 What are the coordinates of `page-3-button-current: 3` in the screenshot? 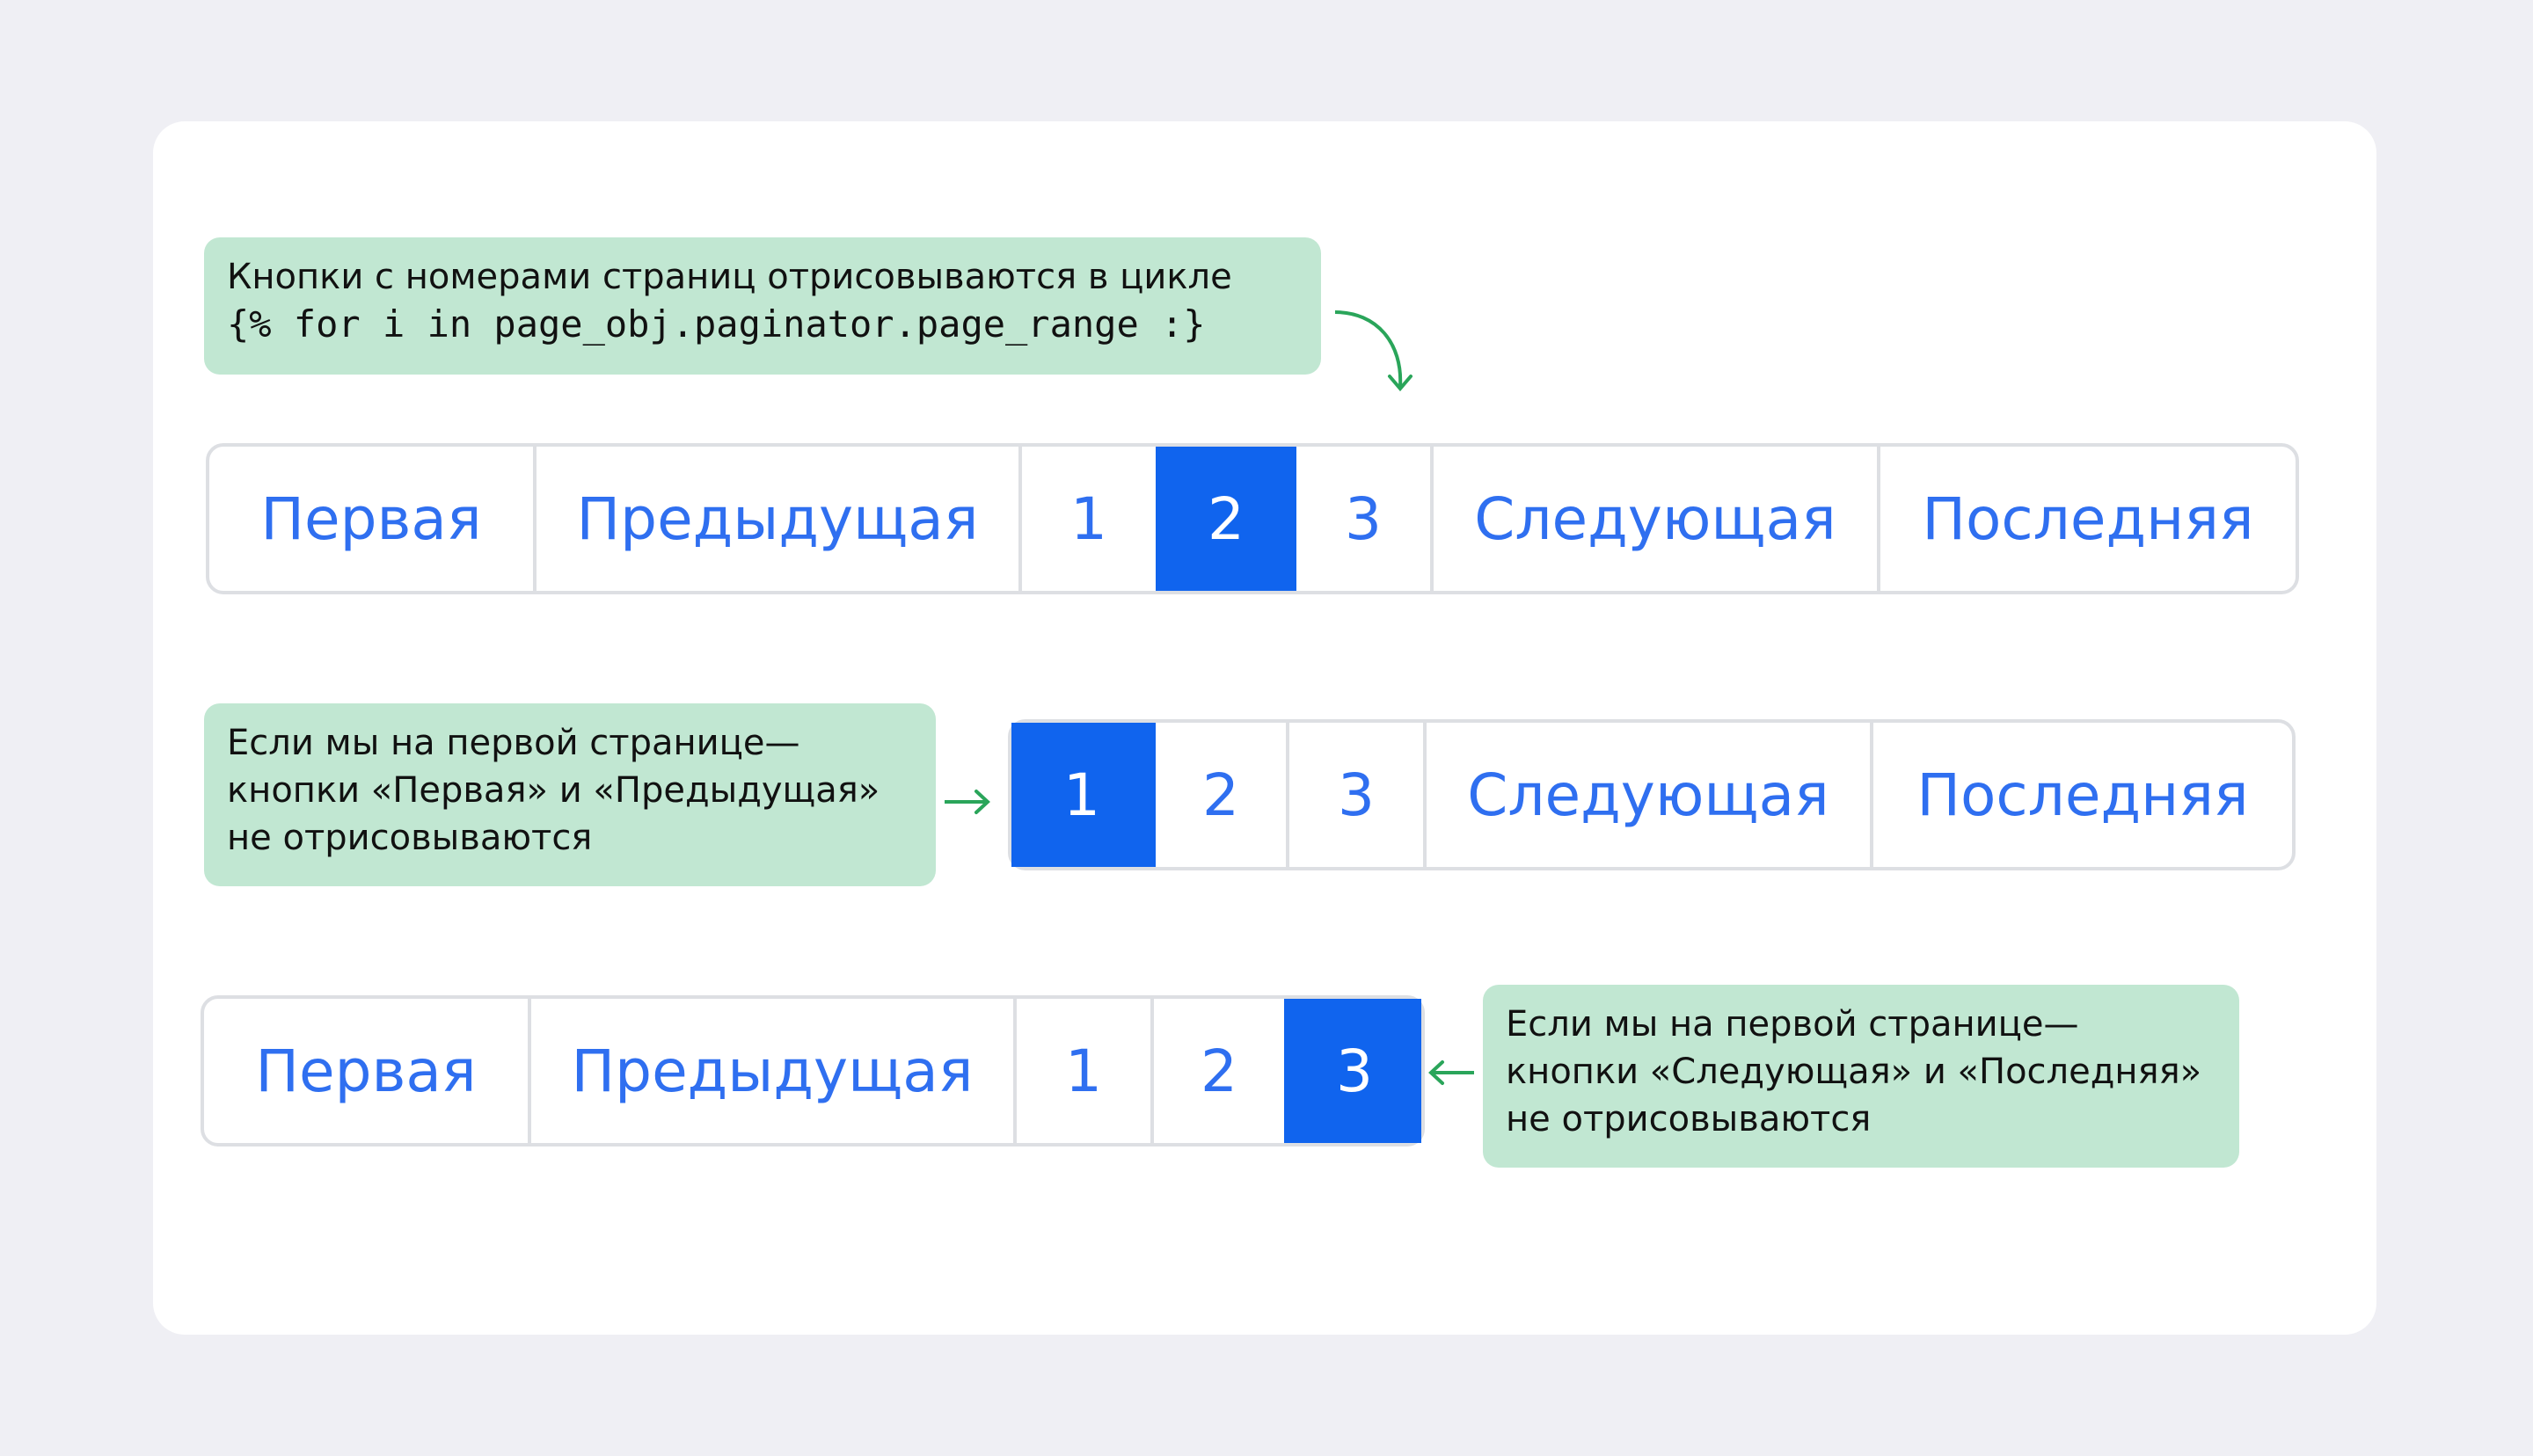 It's located at (1353, 1071).